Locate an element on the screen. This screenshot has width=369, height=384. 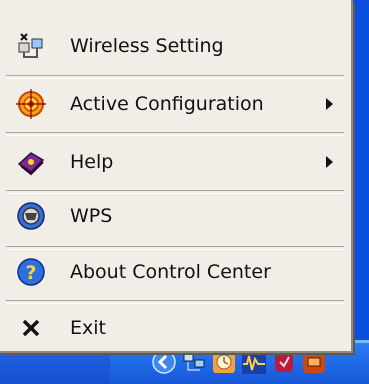
menu-item-label: Active Configuration is located at coordinates (167, 104).